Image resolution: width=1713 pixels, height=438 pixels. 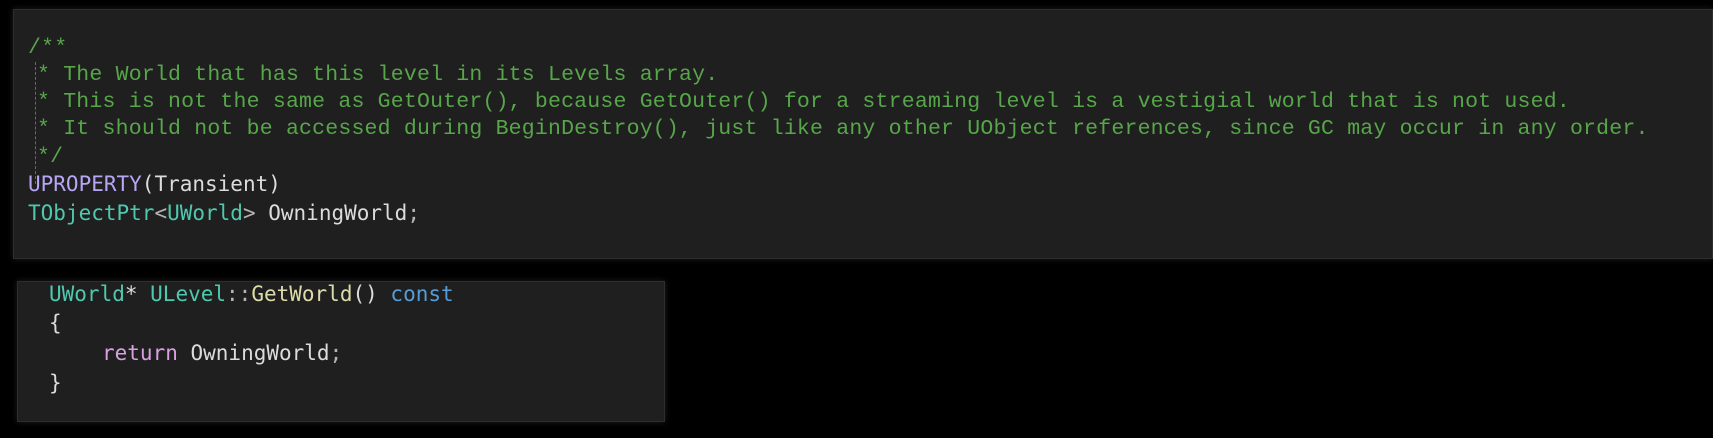 What do you see at coordinates (239, 294) in the screenshot?
I see `scope-operator: ::` at bounding box center [239, 294].